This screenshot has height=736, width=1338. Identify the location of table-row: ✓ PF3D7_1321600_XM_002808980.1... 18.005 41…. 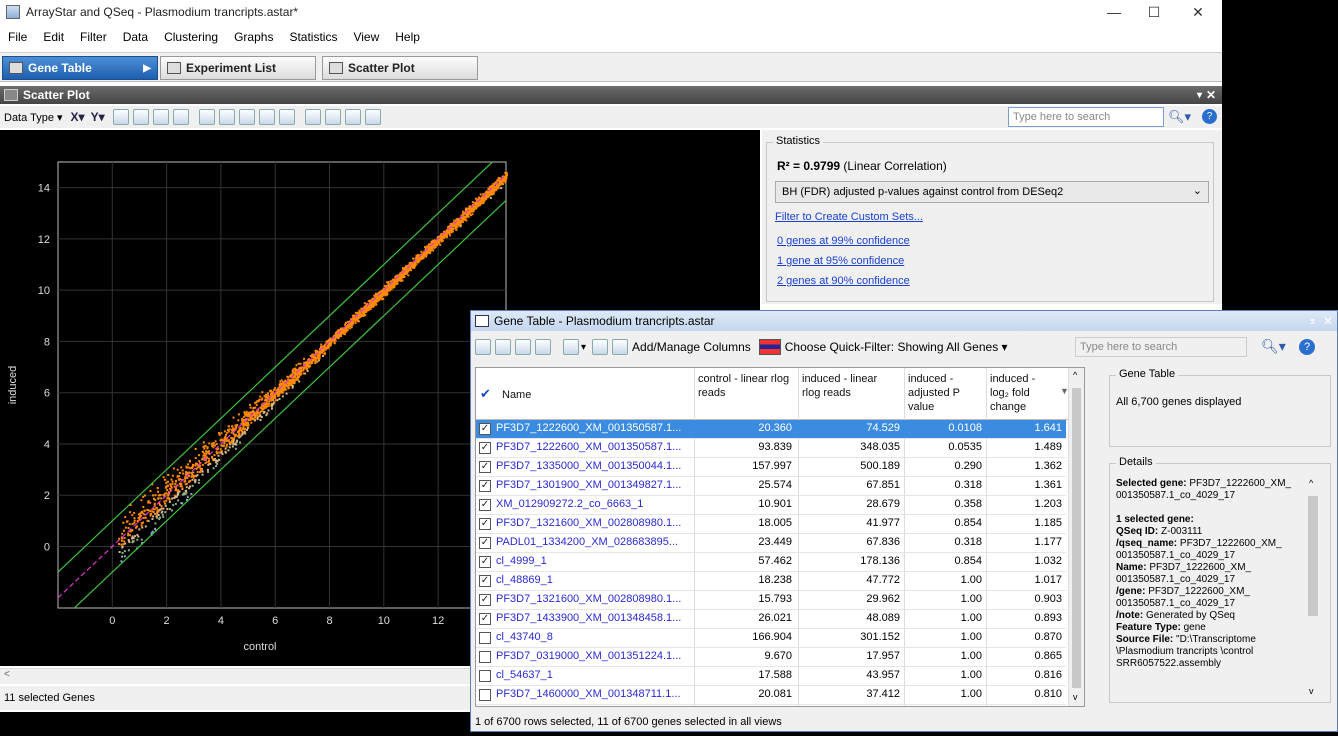
(771, 524).